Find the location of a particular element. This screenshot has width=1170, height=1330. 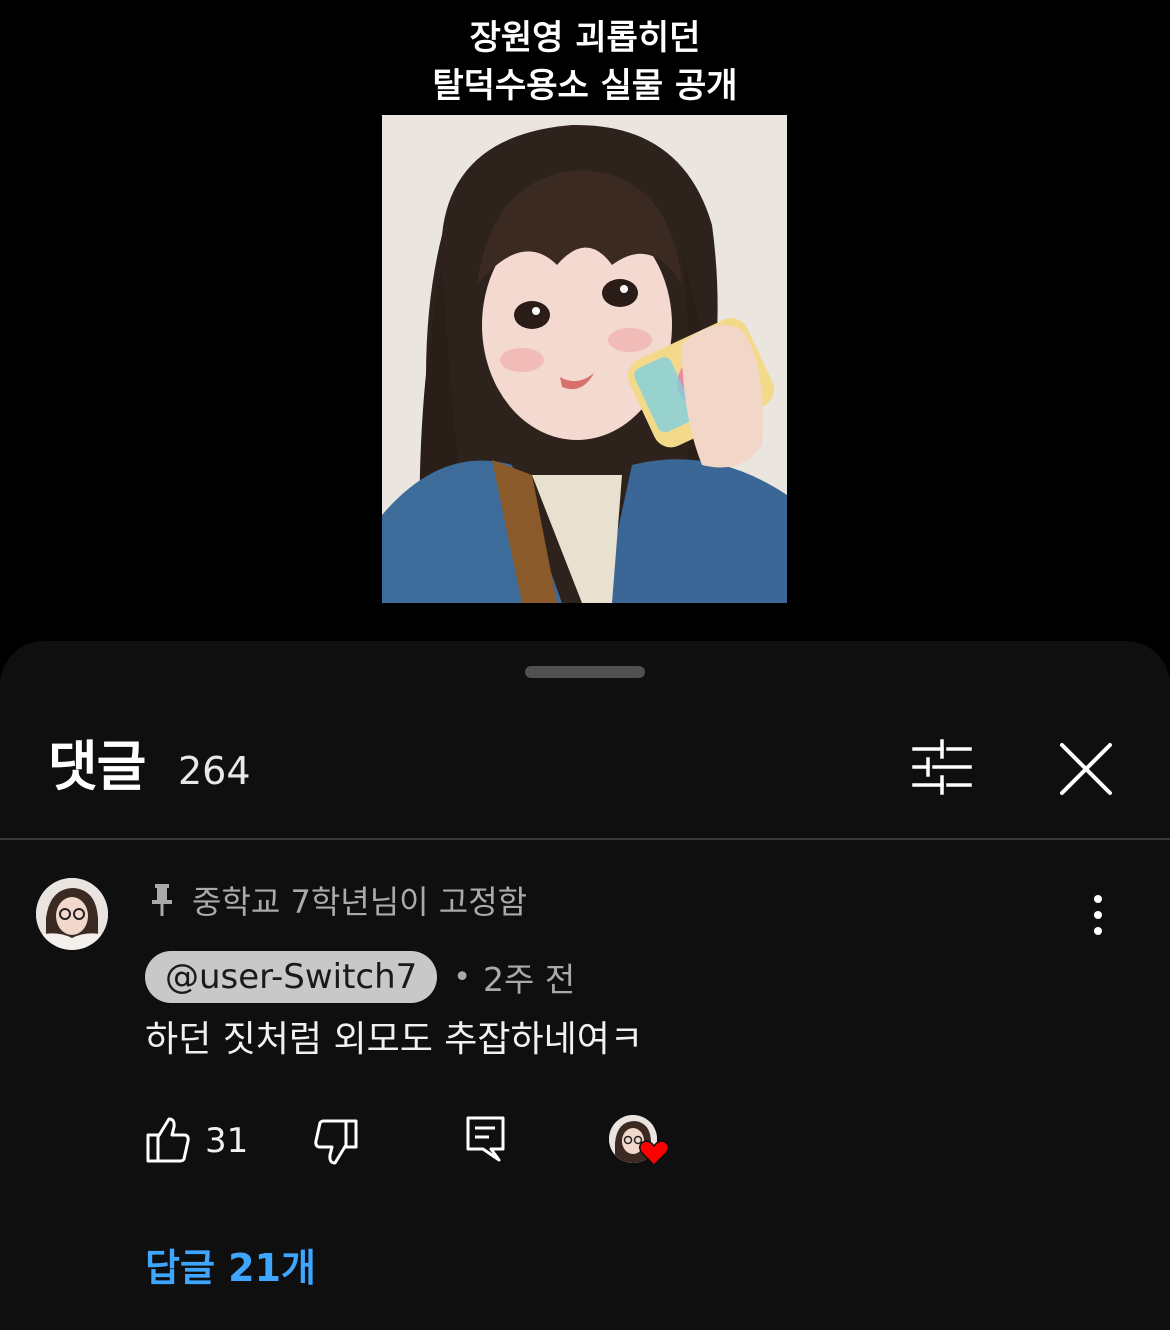

reply-icon is located at coordinates (485, 1139).